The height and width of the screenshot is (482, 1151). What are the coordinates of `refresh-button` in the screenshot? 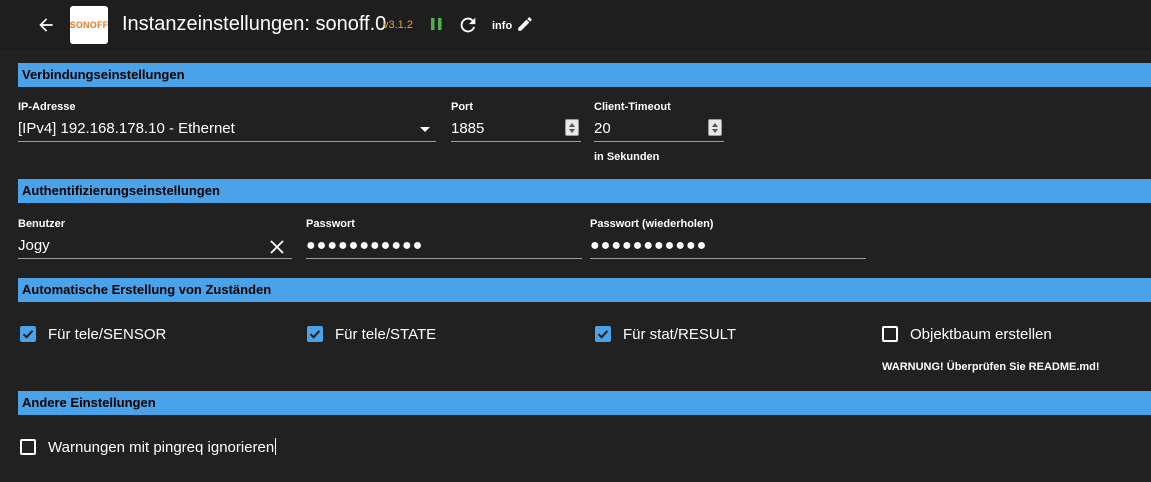 It's located at (468, 25).